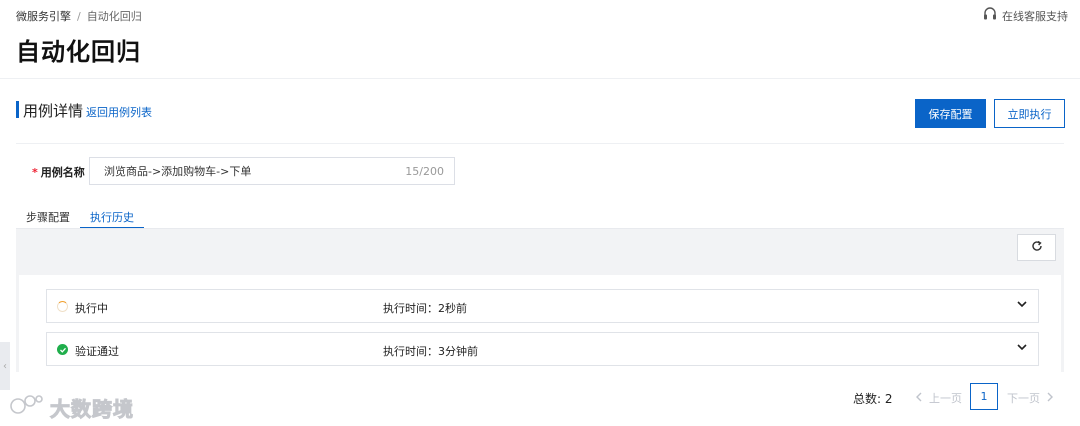 Image resolution: width=1080 pixels, height=426 pixels. I want to click on spinner-icon, so click(62, 306).